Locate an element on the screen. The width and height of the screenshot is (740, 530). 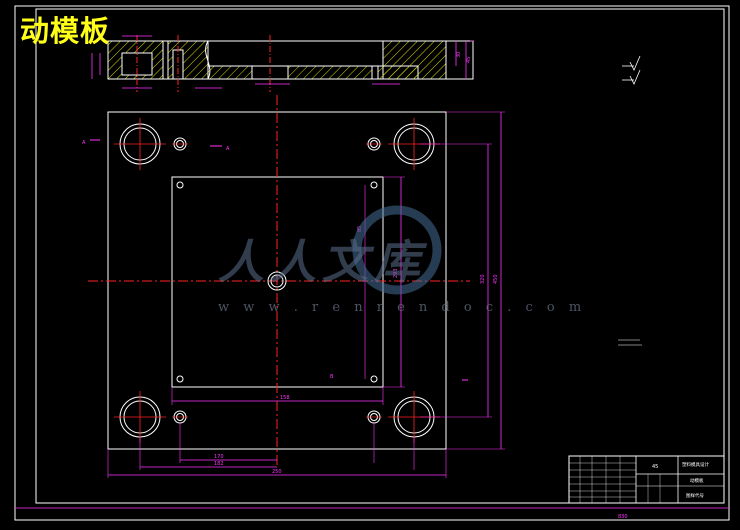
dim-inner-width: 158 is located at coordinates (285, 398).